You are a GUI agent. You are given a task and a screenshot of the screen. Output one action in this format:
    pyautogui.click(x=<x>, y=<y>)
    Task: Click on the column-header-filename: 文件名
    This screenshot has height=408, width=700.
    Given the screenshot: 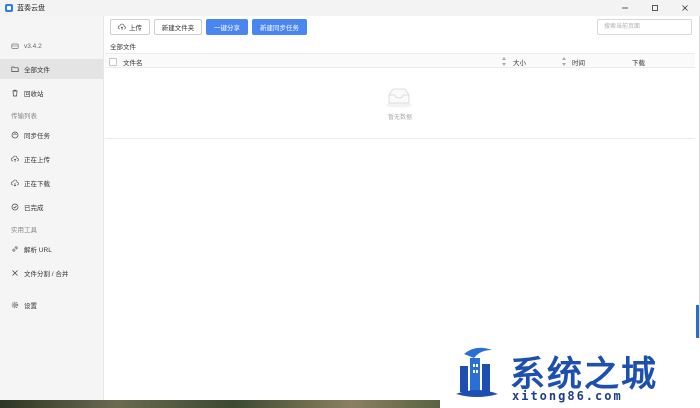 What is the action you would take?
    pyautogui.click(x=133, y=61)
    